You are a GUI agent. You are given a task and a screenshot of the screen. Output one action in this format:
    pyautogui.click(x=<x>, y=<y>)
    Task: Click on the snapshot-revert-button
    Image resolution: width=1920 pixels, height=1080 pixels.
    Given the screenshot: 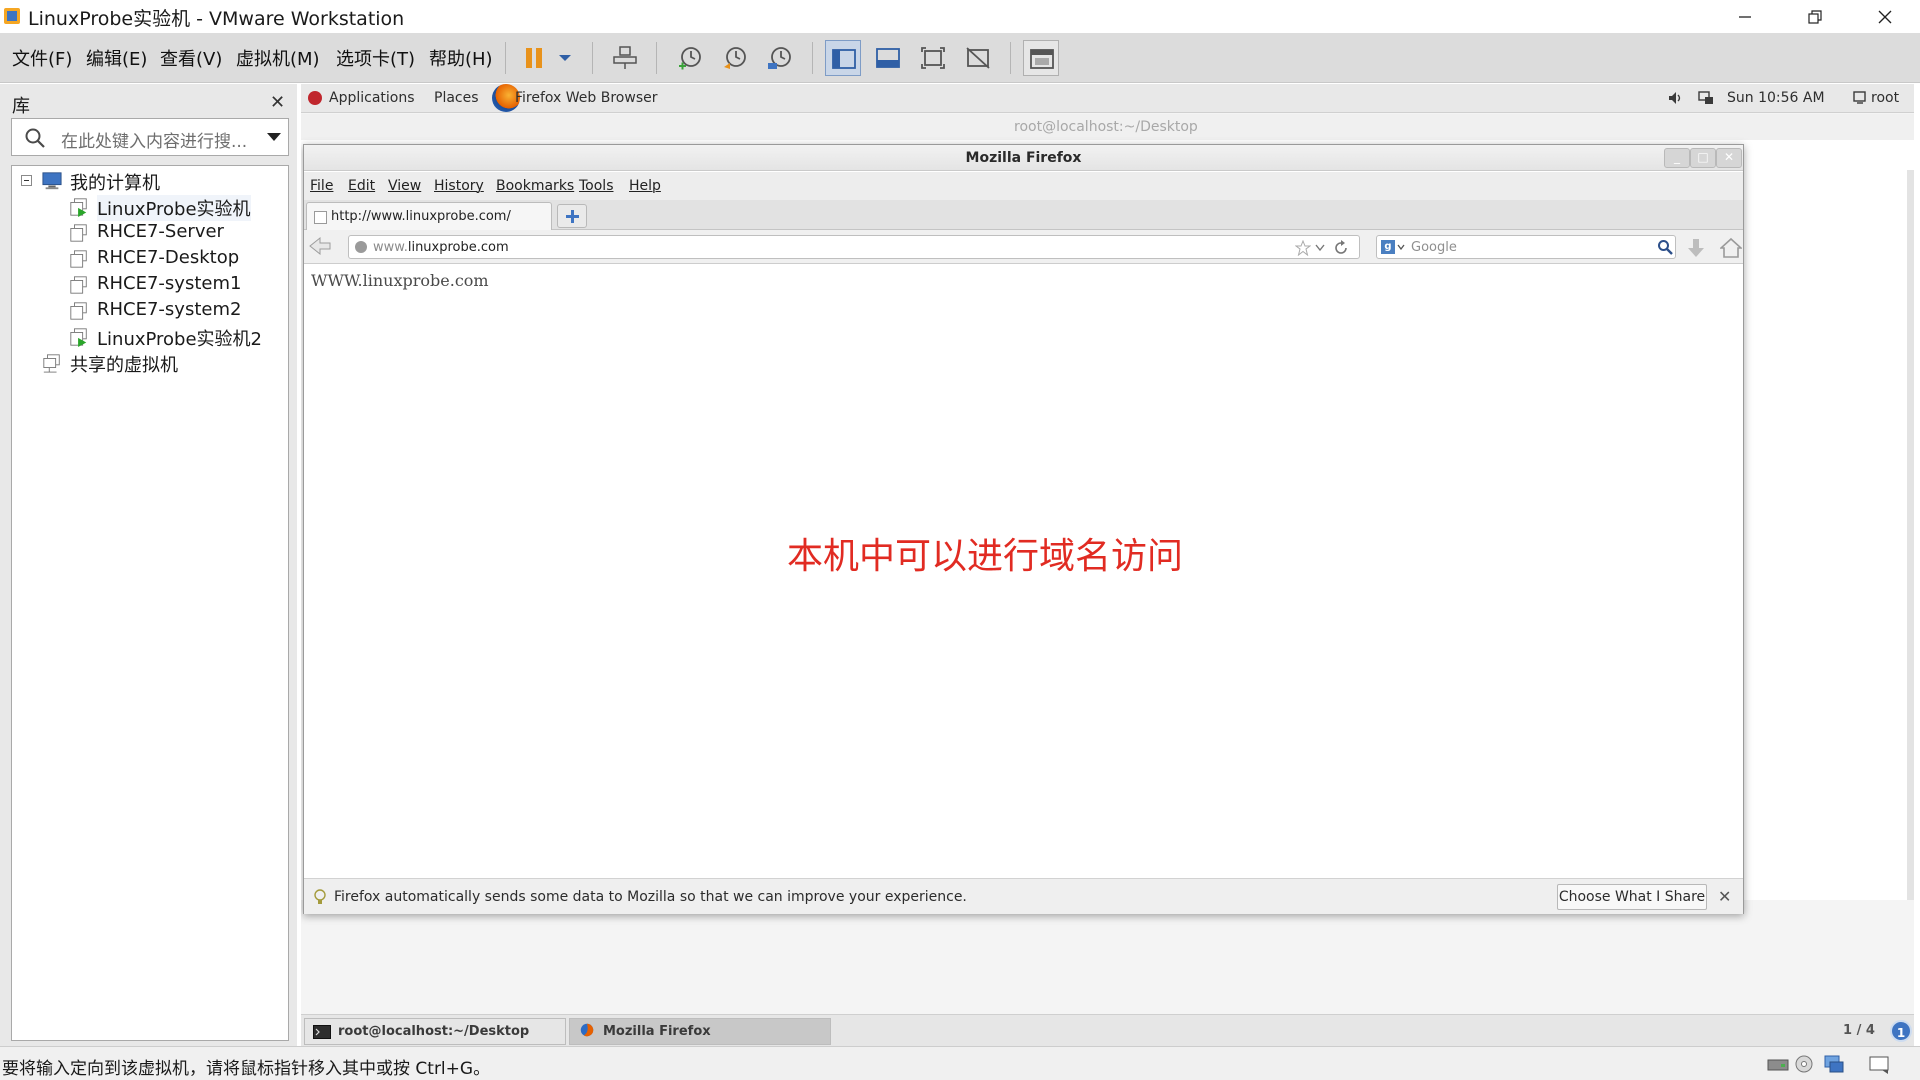 What is the action you would take?
    pyautogui.click(x=735, y=58)
    